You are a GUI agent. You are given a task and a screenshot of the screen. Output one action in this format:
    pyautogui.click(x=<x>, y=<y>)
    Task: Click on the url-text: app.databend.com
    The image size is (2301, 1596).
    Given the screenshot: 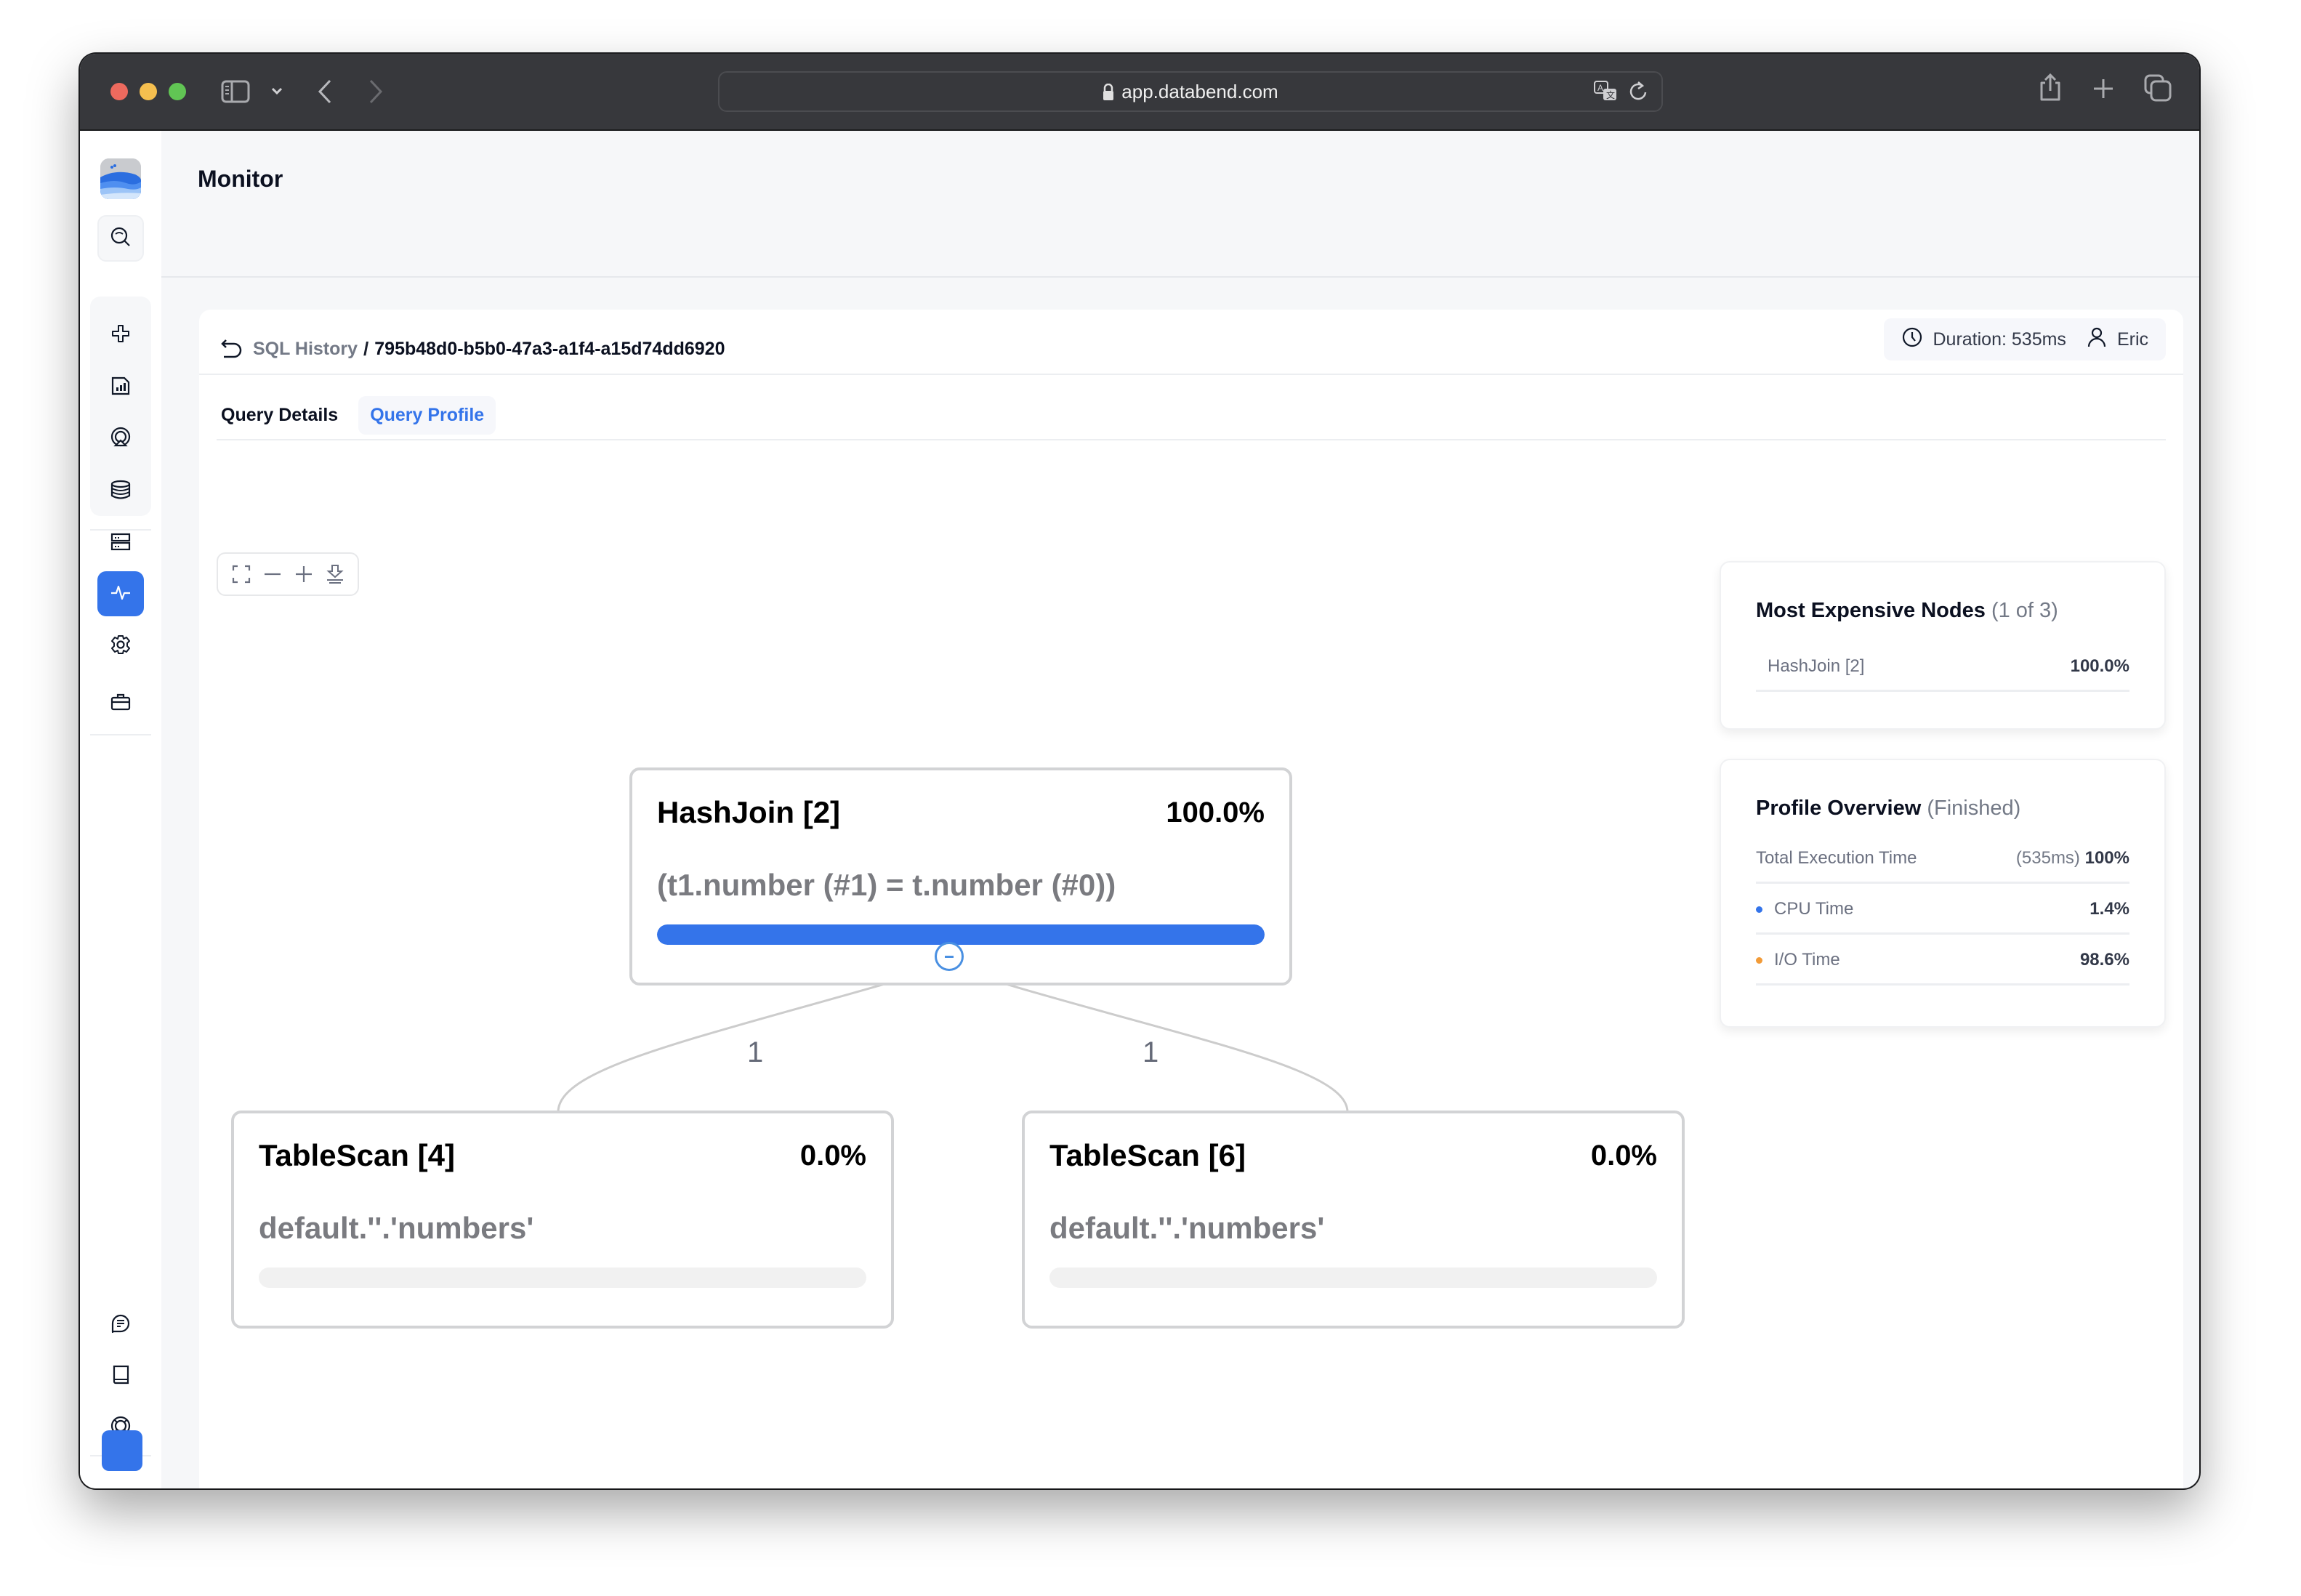 What is the action you would take?
    pyautogui.click(x=1199, y=91)
    